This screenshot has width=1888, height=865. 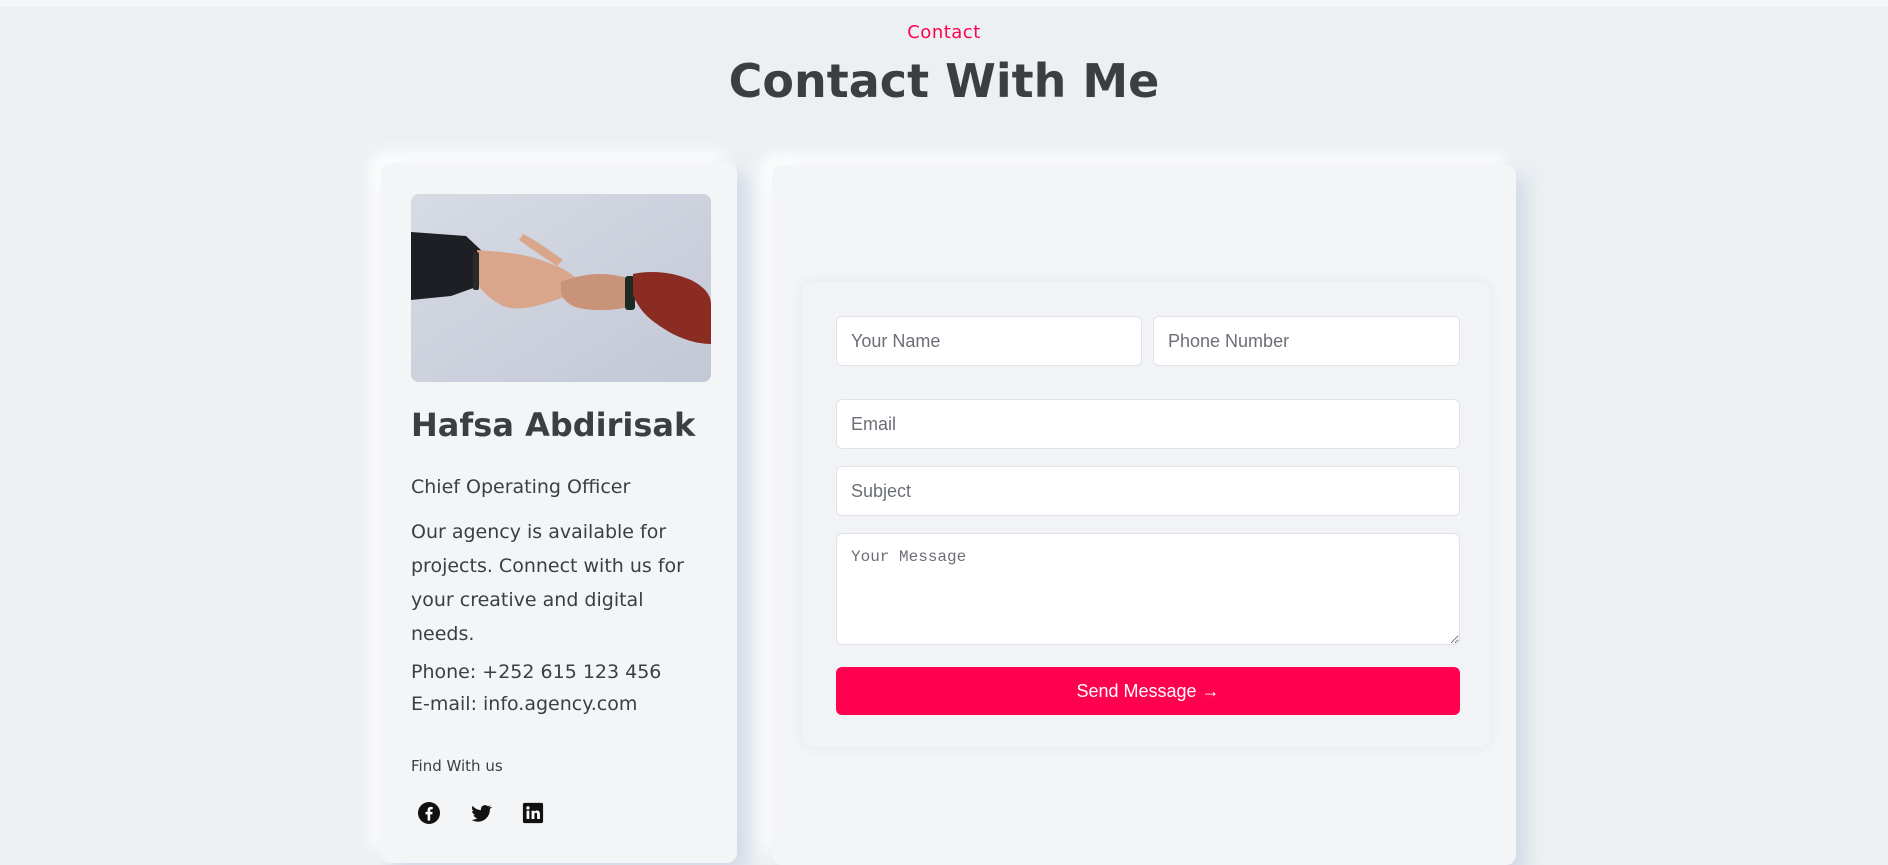 I want to click on handshake-illustration, so click(x=561, y=288).